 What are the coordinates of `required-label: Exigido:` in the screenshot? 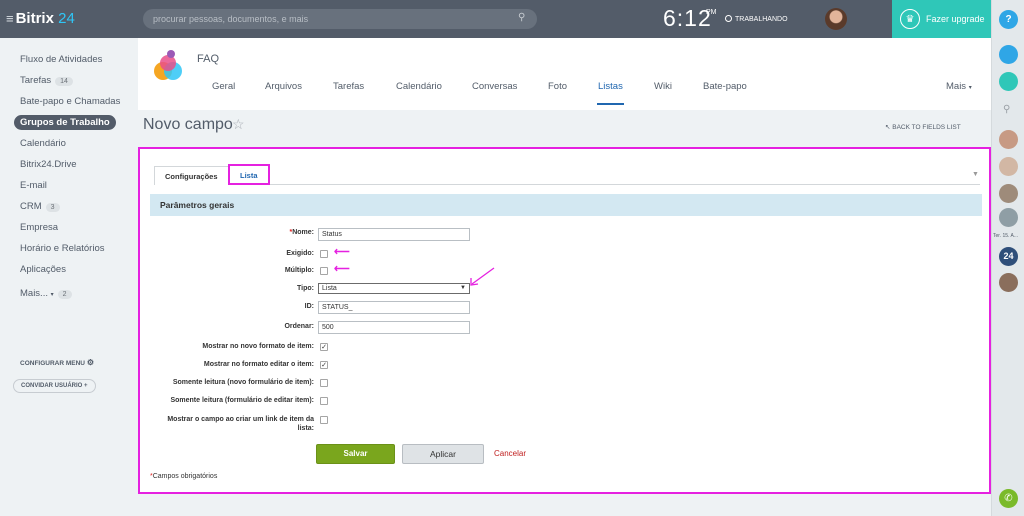 It's located at (300, 253).